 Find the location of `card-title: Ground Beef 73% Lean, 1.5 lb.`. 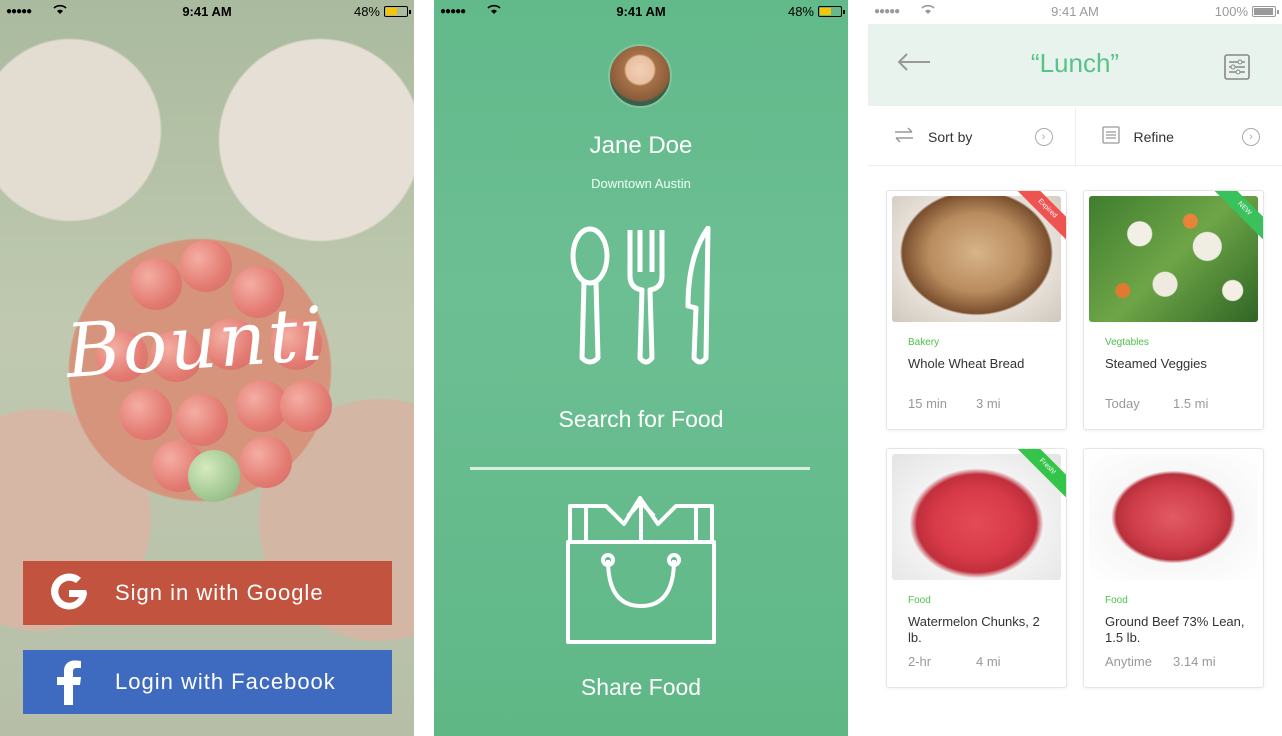

card-title: Ground Beef 73% Lean, 1.5 lb. is located at coordinates (1175, 629).